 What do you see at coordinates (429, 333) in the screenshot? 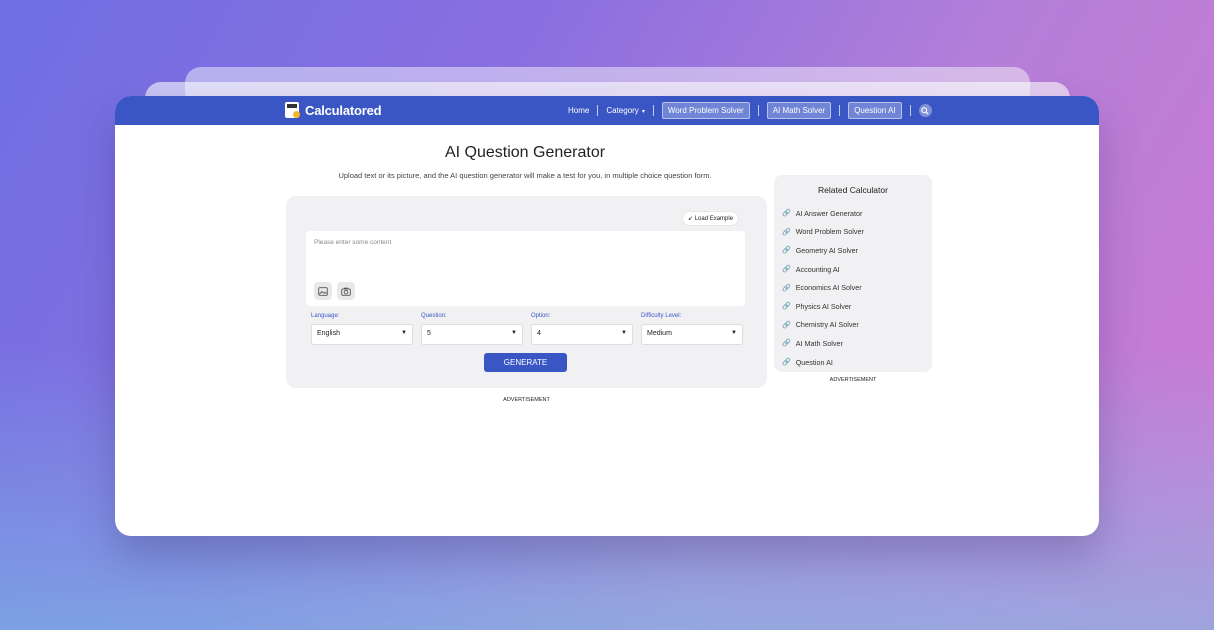
I see `question-count-value: 5` at bounding box center [429, 333].